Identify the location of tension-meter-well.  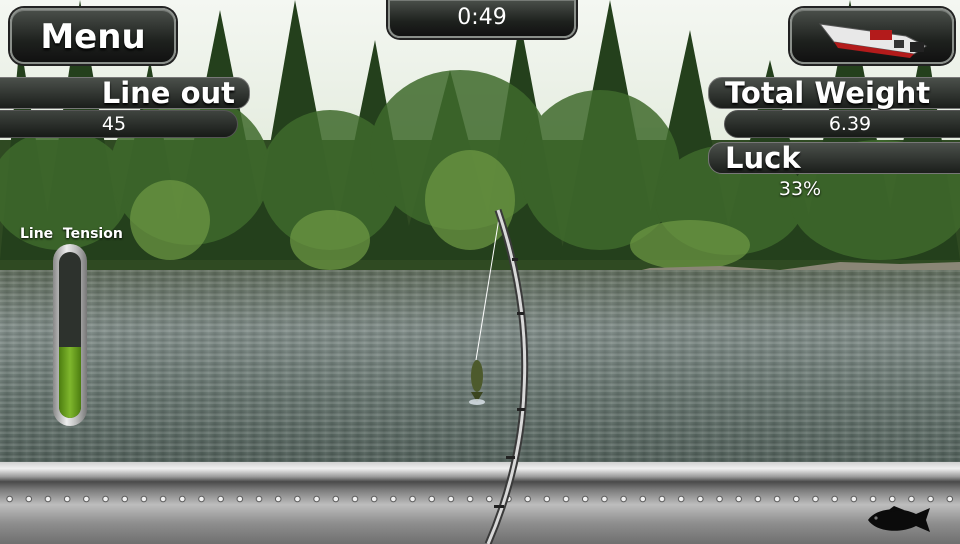
(70, 335).